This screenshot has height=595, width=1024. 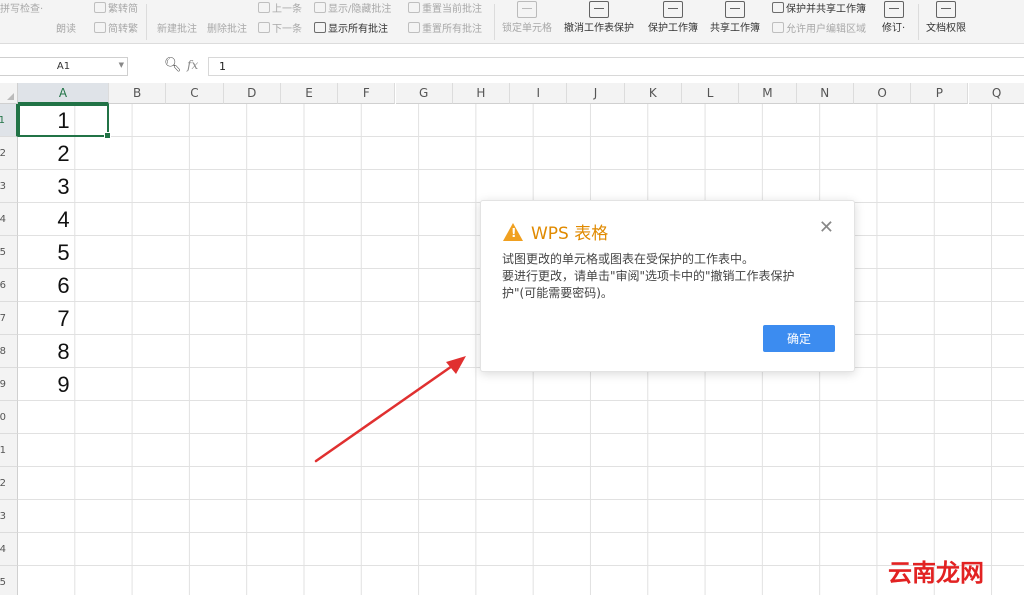 What do you see at coordinates (481, 93) in the screenshot?
I see `column-header-h: H` at bounding box center [481, 93].